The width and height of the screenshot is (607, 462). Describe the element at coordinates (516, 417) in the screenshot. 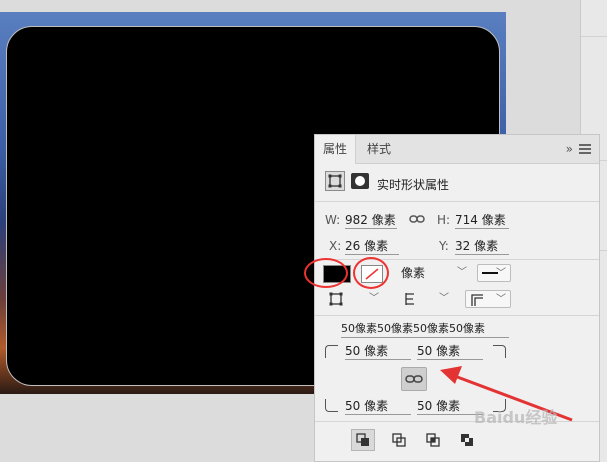

I see `watermark-text: Baidu经验` at that location.